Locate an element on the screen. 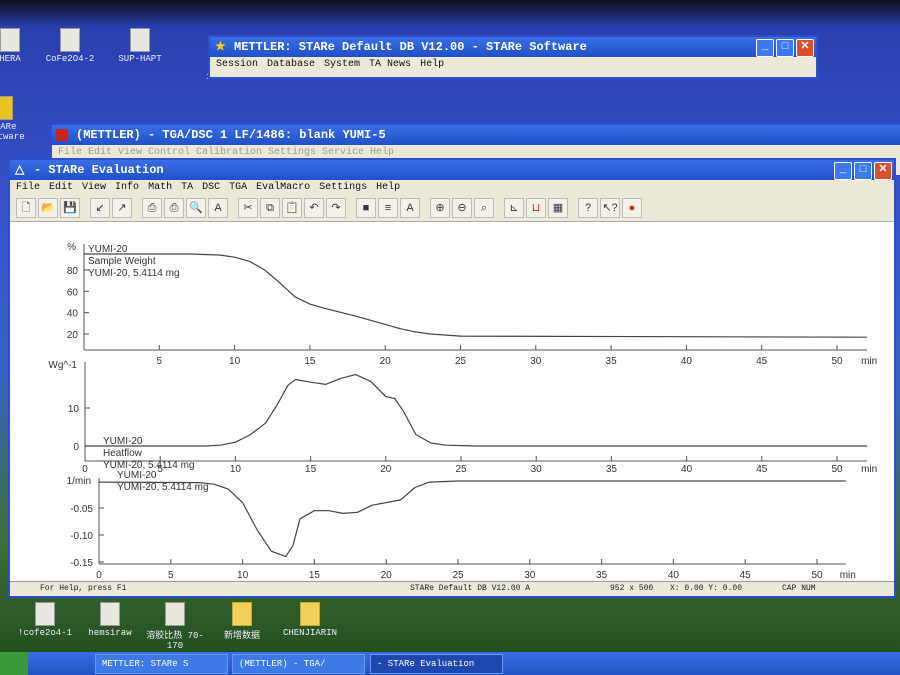  open-icon: 📂 is located at coordinates (48, 208).